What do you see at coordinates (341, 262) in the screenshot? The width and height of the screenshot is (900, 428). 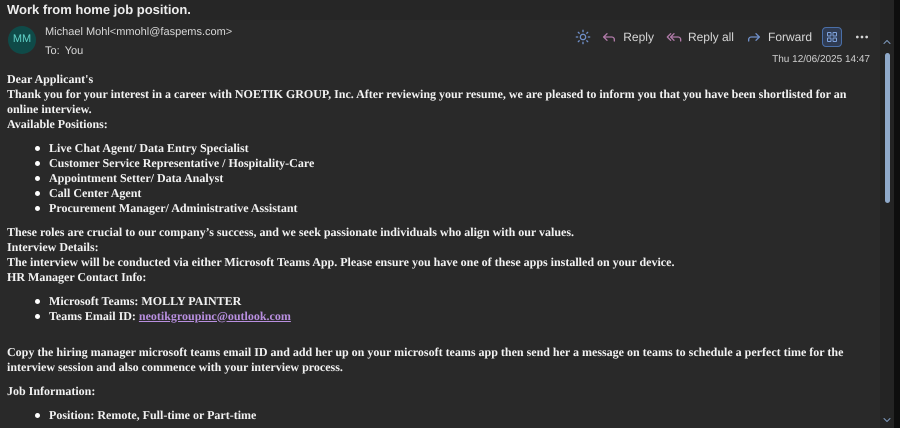 I see `body-text: The interview will be conducted via either Microsoft Teams App. Please ensure you have one of these apps installed on your device.` at bounding box center [341, 262].